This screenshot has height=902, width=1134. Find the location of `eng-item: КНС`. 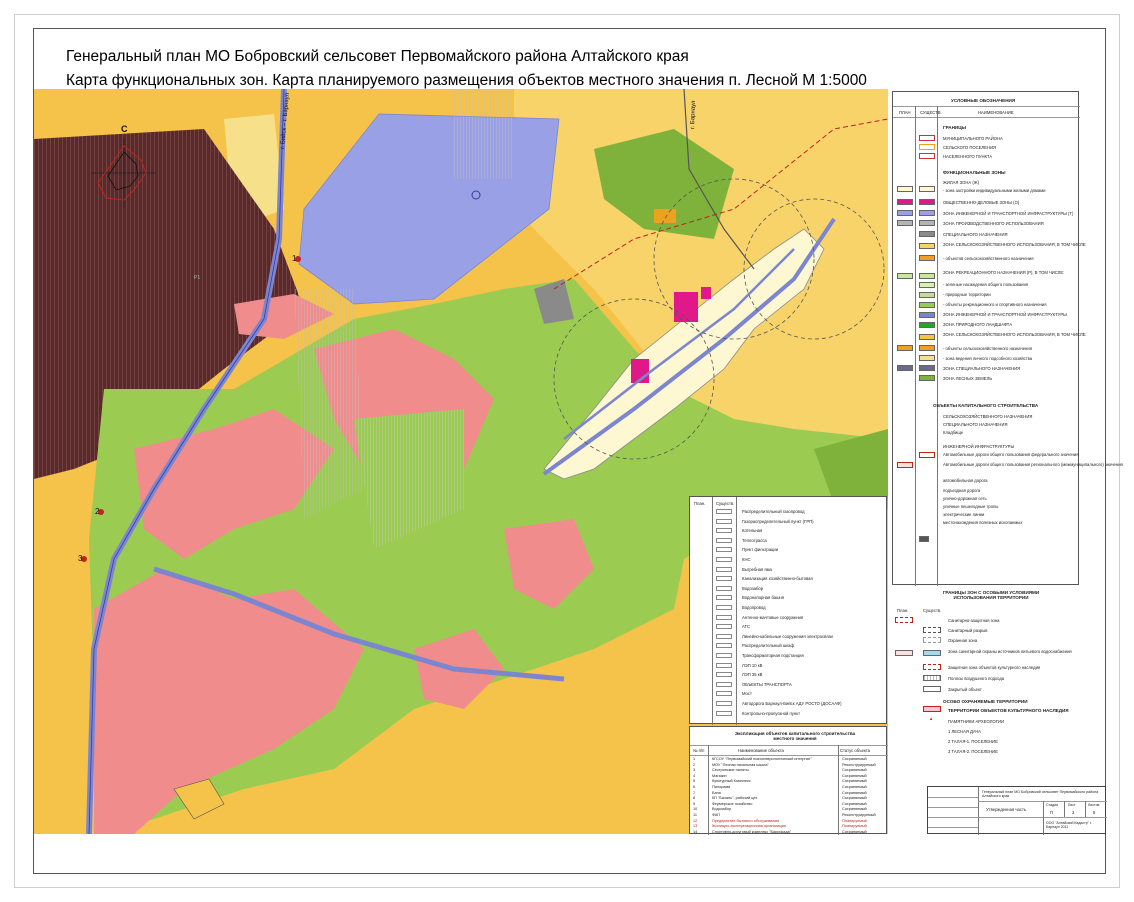

eng-item: КНС is located at coordinates (746, 559).